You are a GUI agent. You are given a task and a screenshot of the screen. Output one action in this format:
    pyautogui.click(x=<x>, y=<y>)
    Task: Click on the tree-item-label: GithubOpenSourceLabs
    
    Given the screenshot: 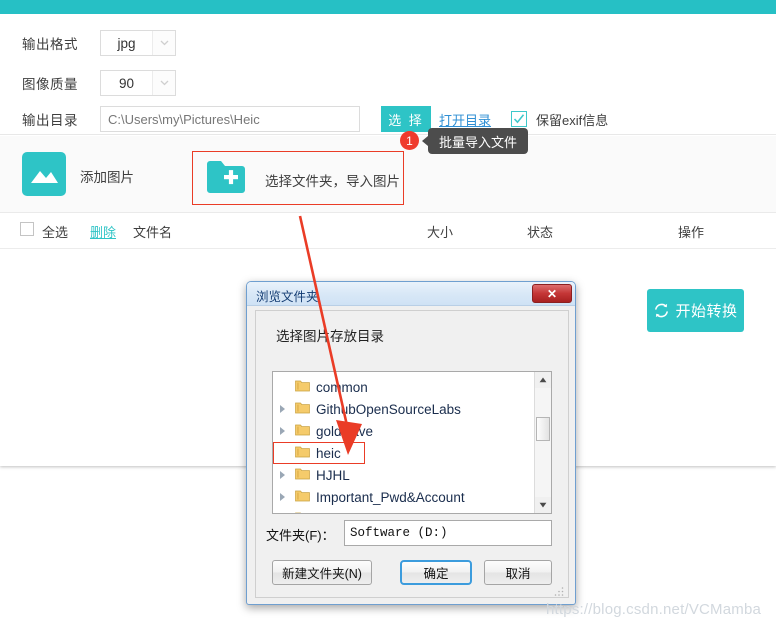 What is the action you would take?
    pyautogui.click(x=388, y=409)
    